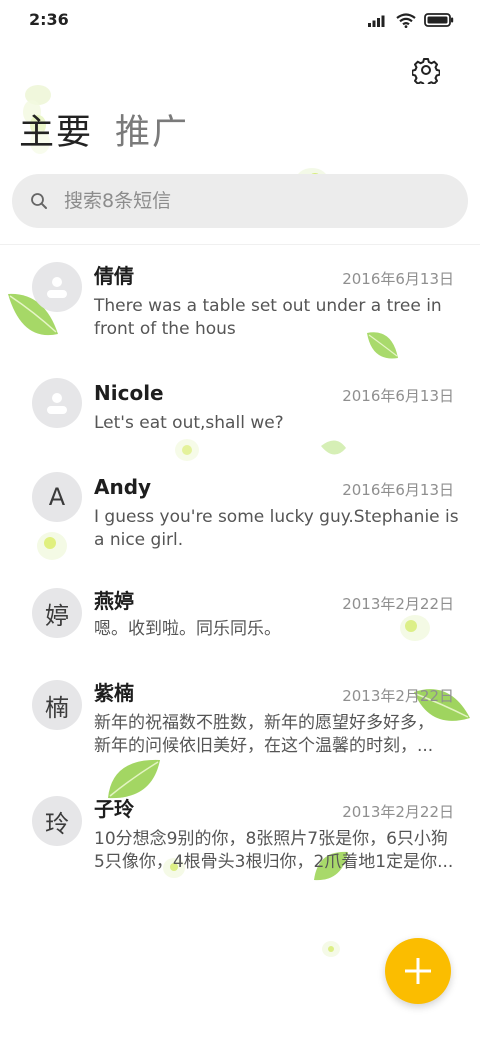 Image resolution: width=480 pixels, height=1040 pixels. I want to click on gear-icon, so click(426, 73).